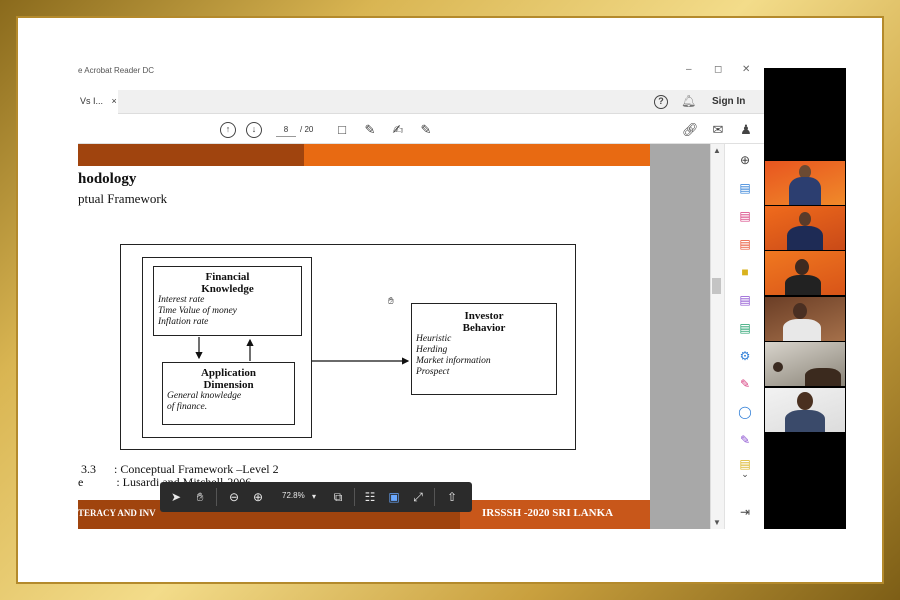 The width and height of the screenshot is (900, 600). I want to click on floating-page-toolbar: ➤ ✋︎ ⊖ ⊕ 72.8% ▾ ⧉ ☷ ▣ ⤢ ⇧, so click(316, 497).